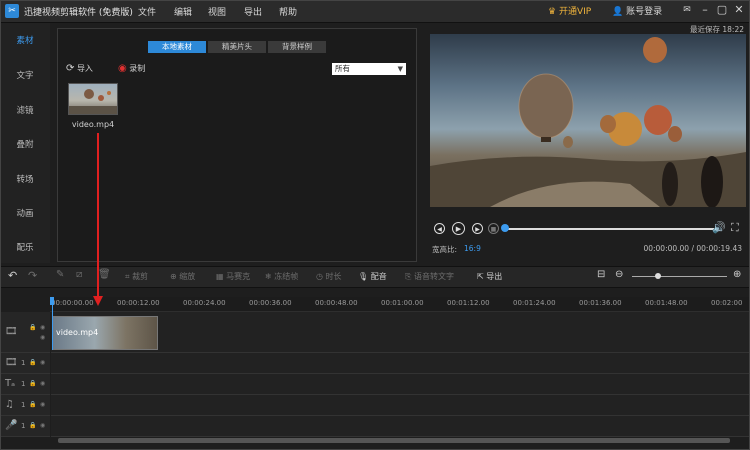  What do you see at coordinates (52, 327) in the screenshot?
I see `playhead` at bounding box center [52, 327].